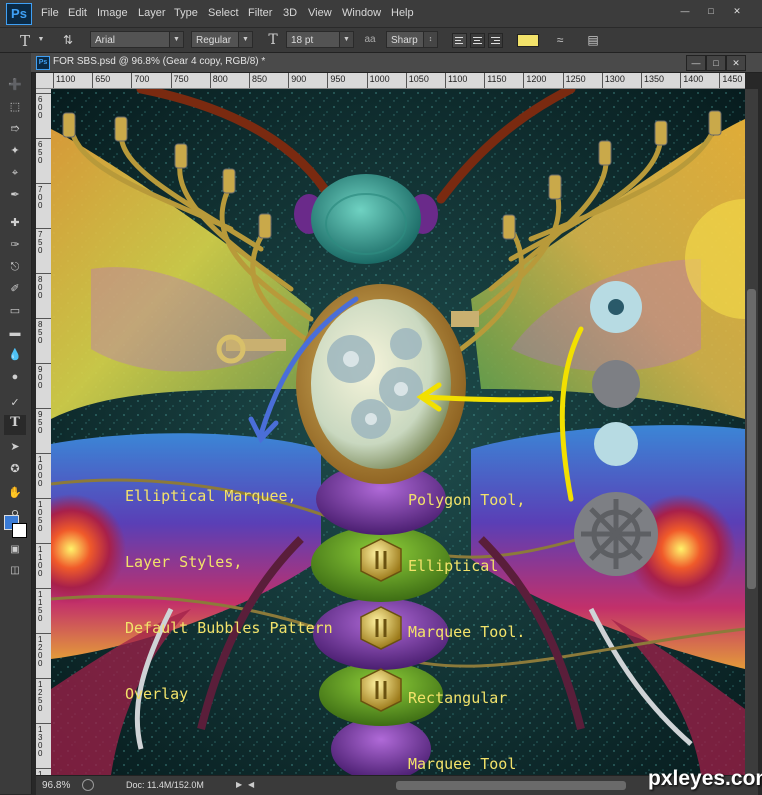 This screenshot has height=795, width=762. What do you see at coordinates (459, 40) in the screenshot?
I see `align-left-button` at bounding box center [459, 40].